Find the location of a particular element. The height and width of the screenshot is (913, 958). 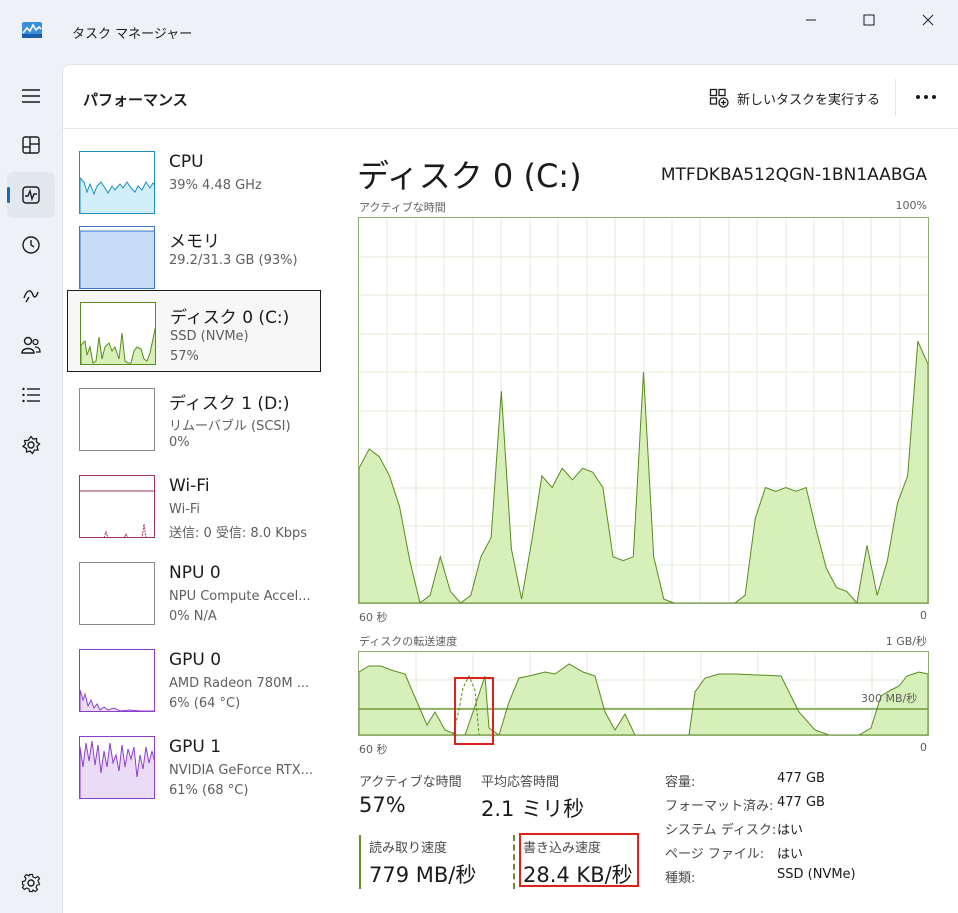

active-graph-time-right: 0 is located at coordinates (923, 615).